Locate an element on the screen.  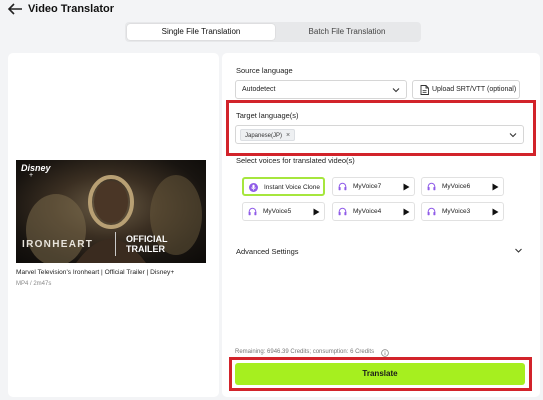
disney-logo: Disney is located at coordinates (36, 168).